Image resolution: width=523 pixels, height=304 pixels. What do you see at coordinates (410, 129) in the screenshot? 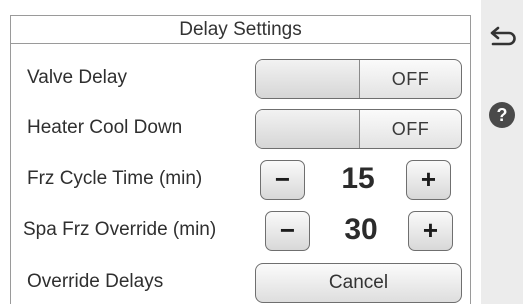
I see `heater-cool-down-state: OFF` at bounding box center [410, 129].